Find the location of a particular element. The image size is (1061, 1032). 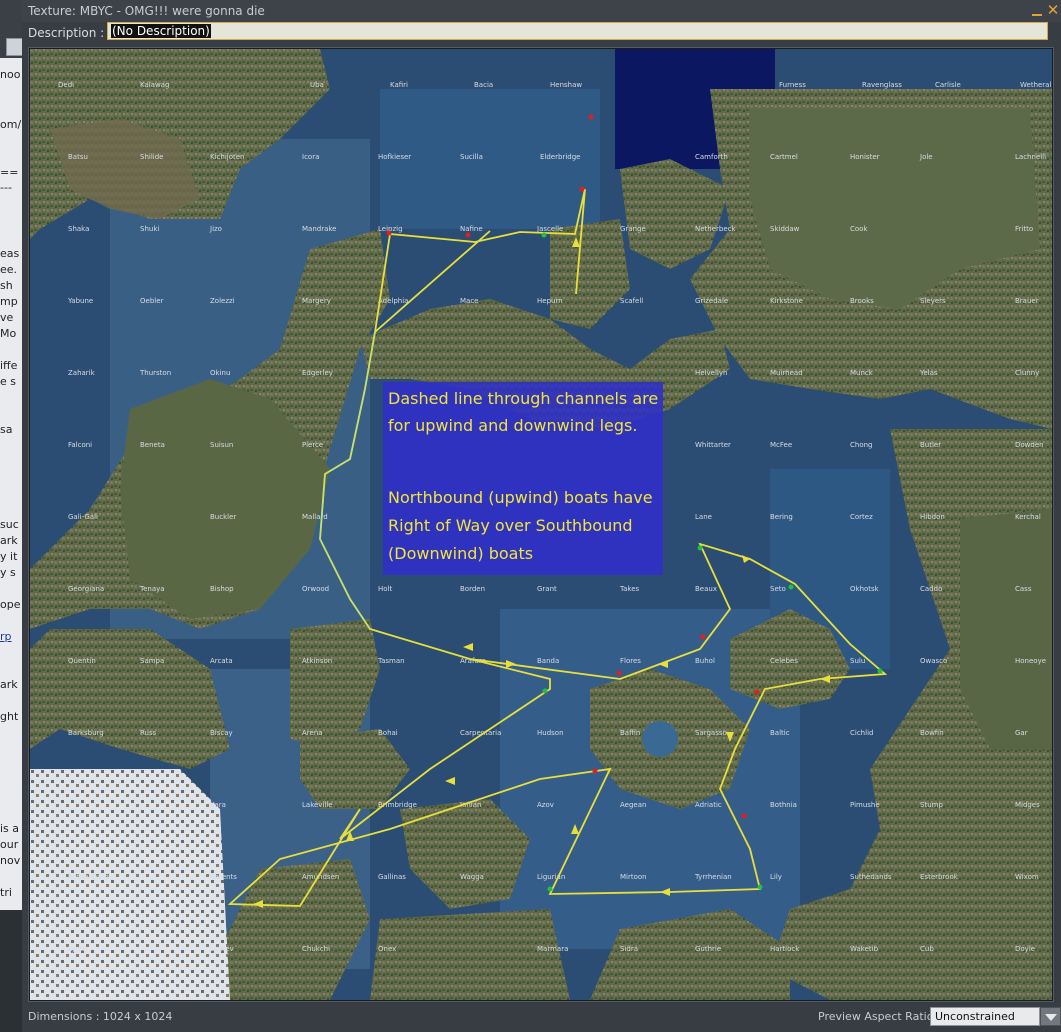

region-label: Skiddaw is located at coordinates (785, 229).